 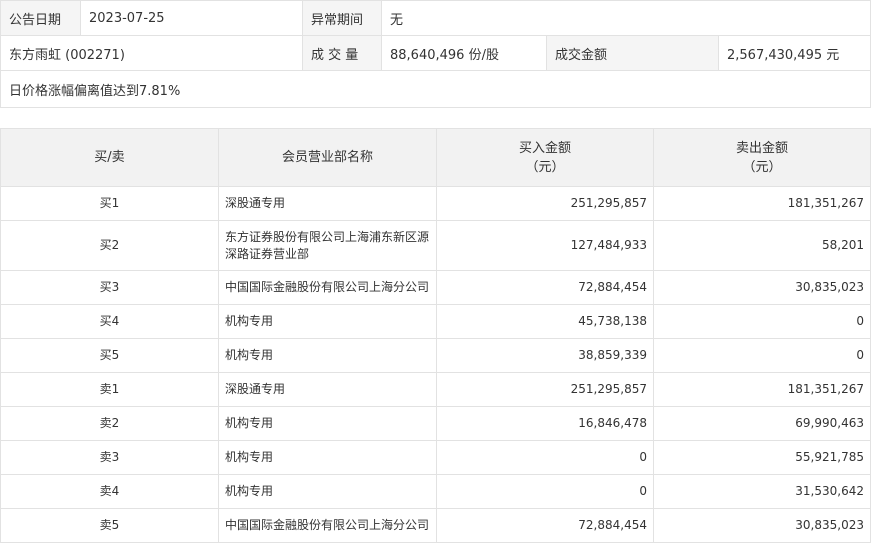 What do you see at coordinates (545, 167) in the screenshot?
I see `header-buy-line2: （元）` at bounding box center [545, 167].